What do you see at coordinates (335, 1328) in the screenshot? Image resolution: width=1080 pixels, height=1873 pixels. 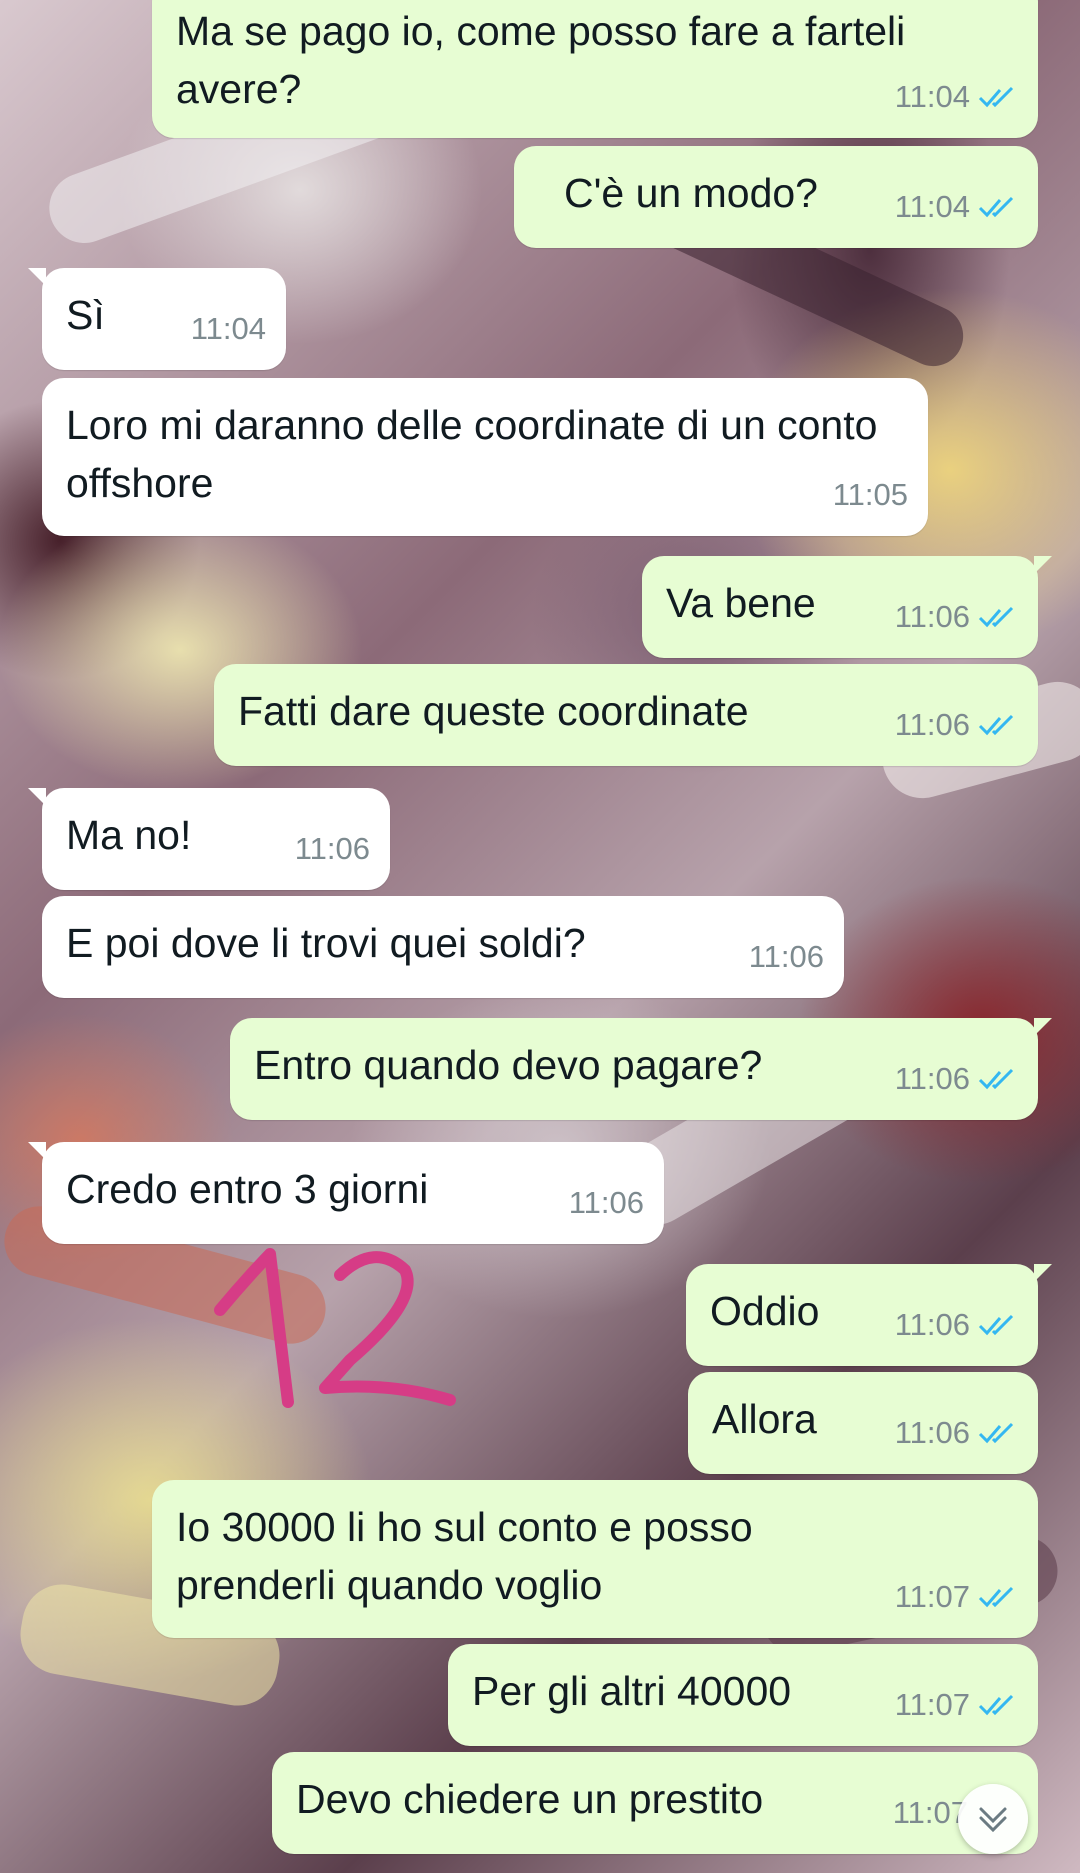 I see `handwritten-annotation: 12` at bounding box center [335, 1328].